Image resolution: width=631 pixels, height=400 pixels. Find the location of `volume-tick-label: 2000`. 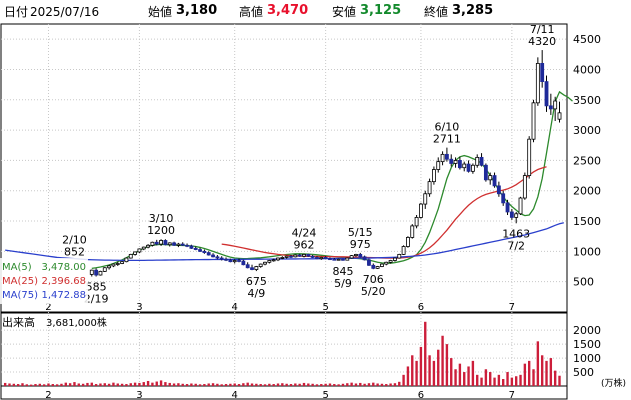

volume-tick-label: 2000 is located at coordinates (587, 330).